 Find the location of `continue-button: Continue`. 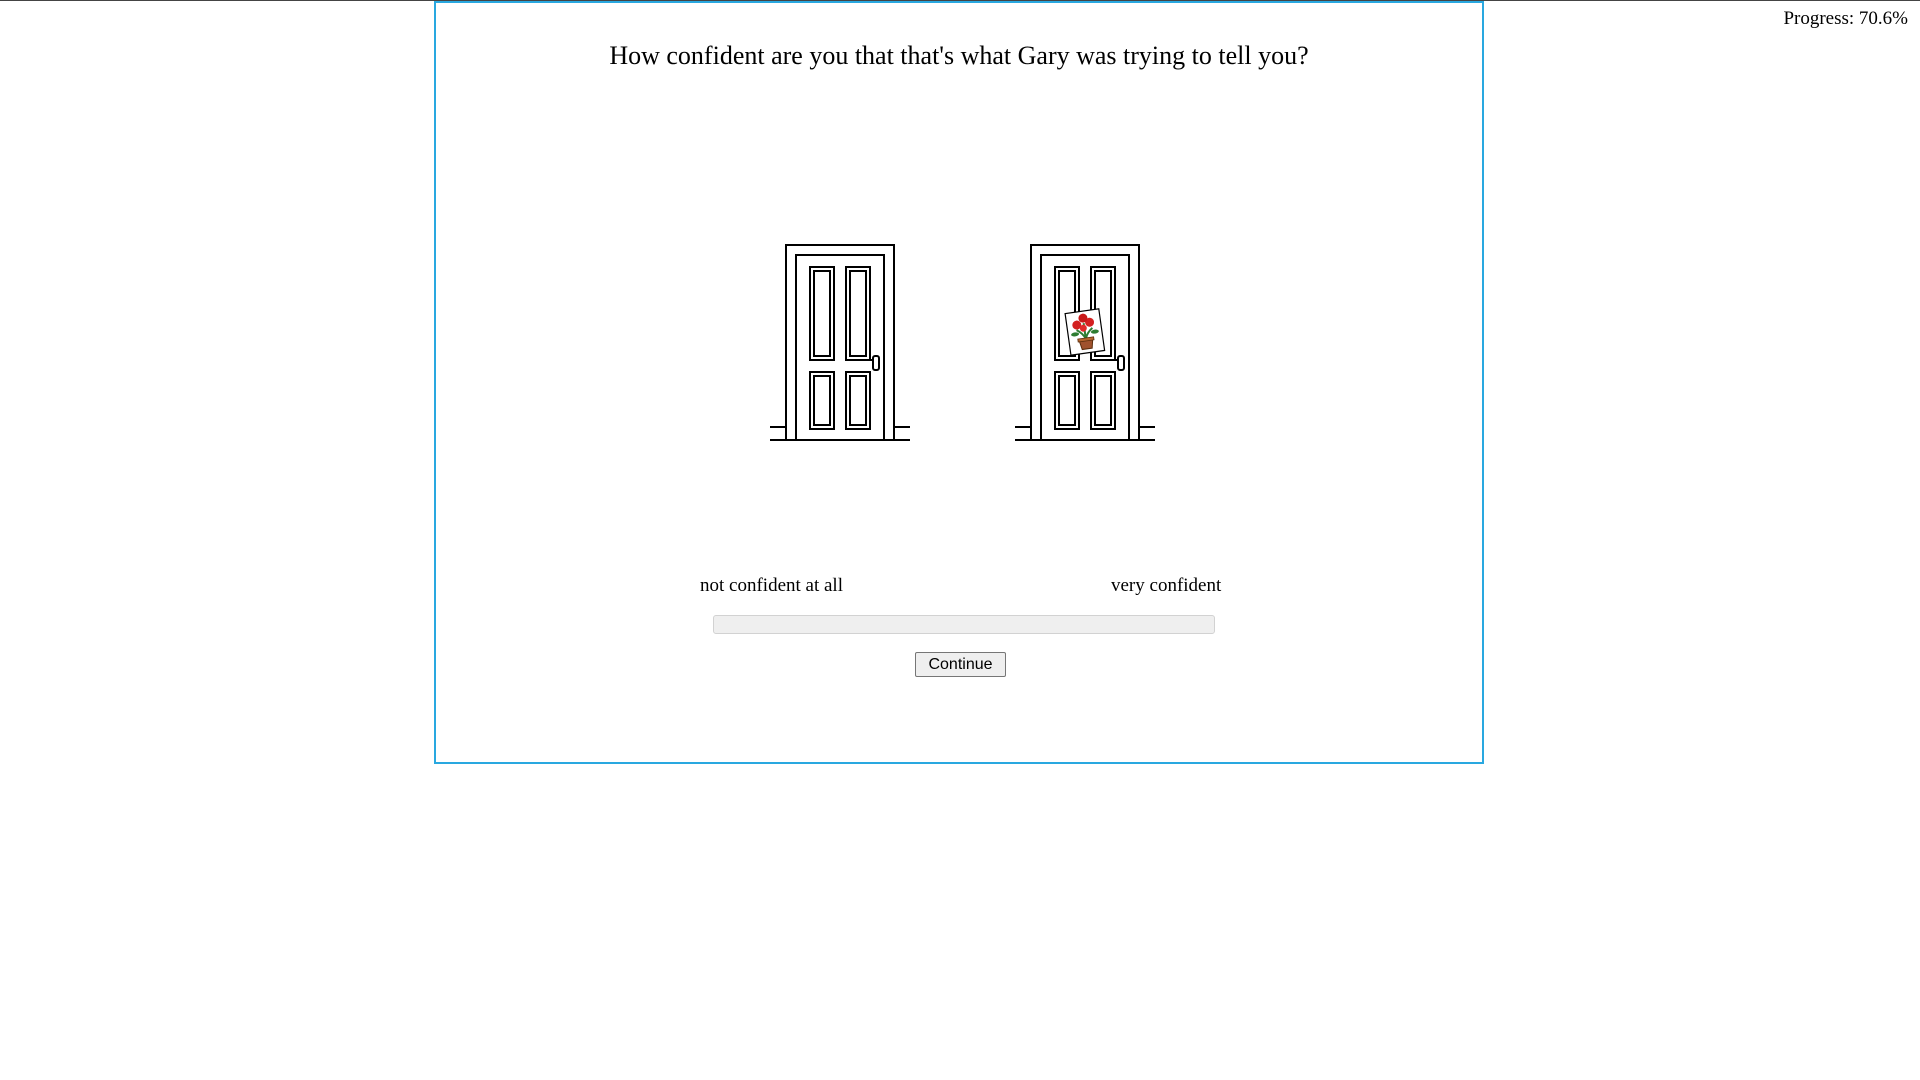

continue-button: Continue is located at coordinates (960, 664).